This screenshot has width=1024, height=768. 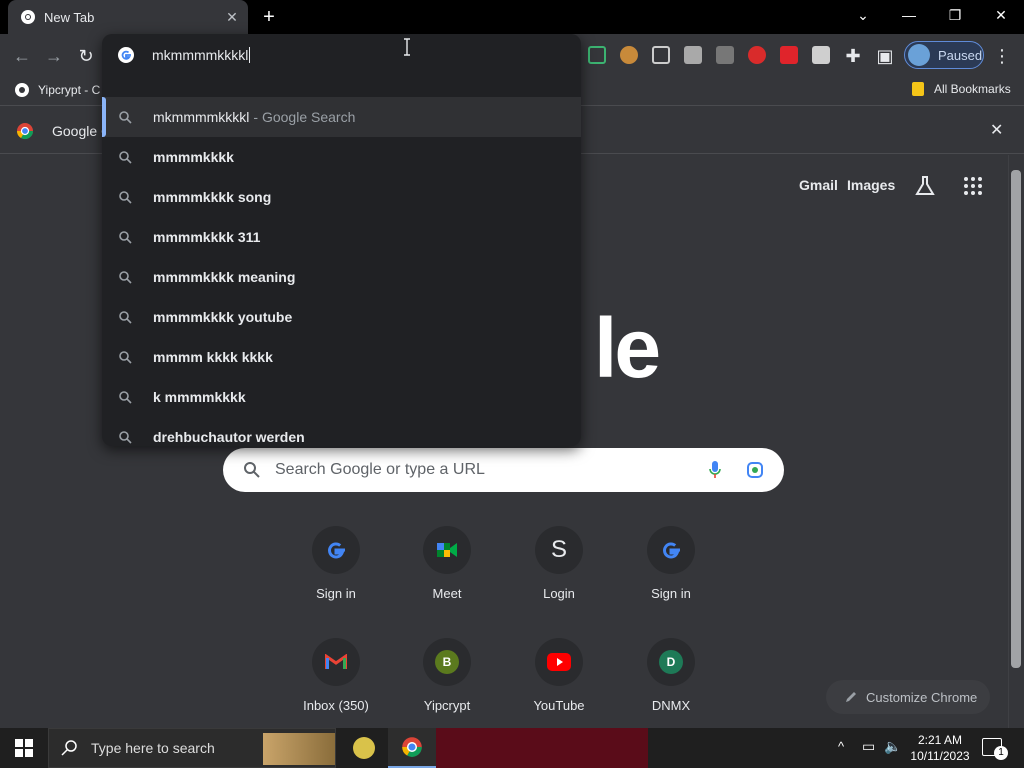 What do you see at coordinates (597, 55) in the screenshot?
I see `extension-s-icon` at bounding box center [597, 55].